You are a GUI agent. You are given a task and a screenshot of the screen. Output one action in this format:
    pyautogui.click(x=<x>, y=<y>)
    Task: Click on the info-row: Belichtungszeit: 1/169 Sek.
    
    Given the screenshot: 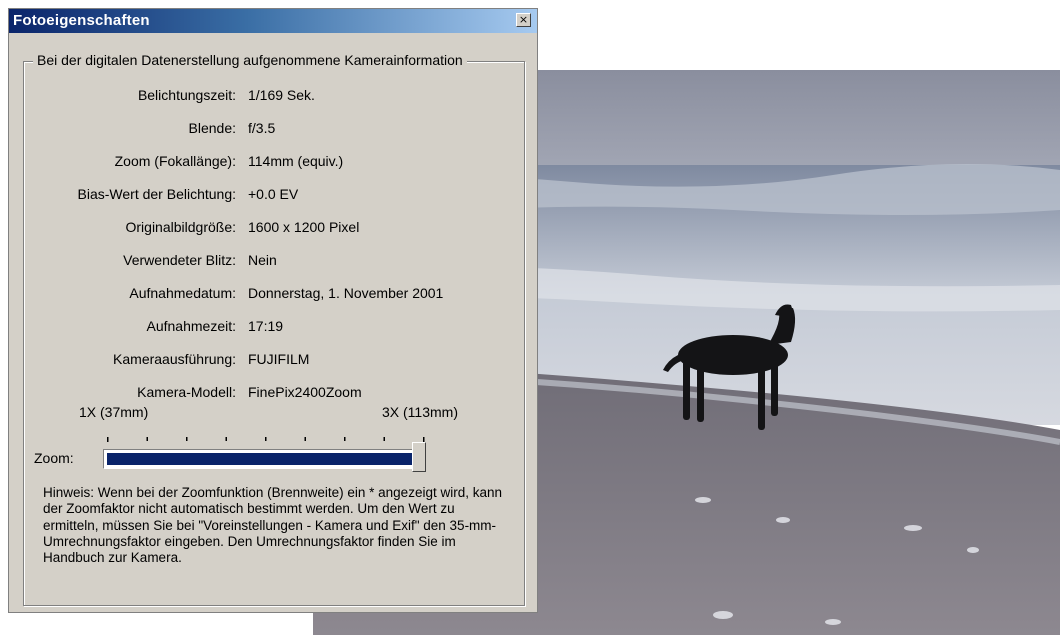 What is the action you would take?
    pyautogui.click(x=269, y=97)
    